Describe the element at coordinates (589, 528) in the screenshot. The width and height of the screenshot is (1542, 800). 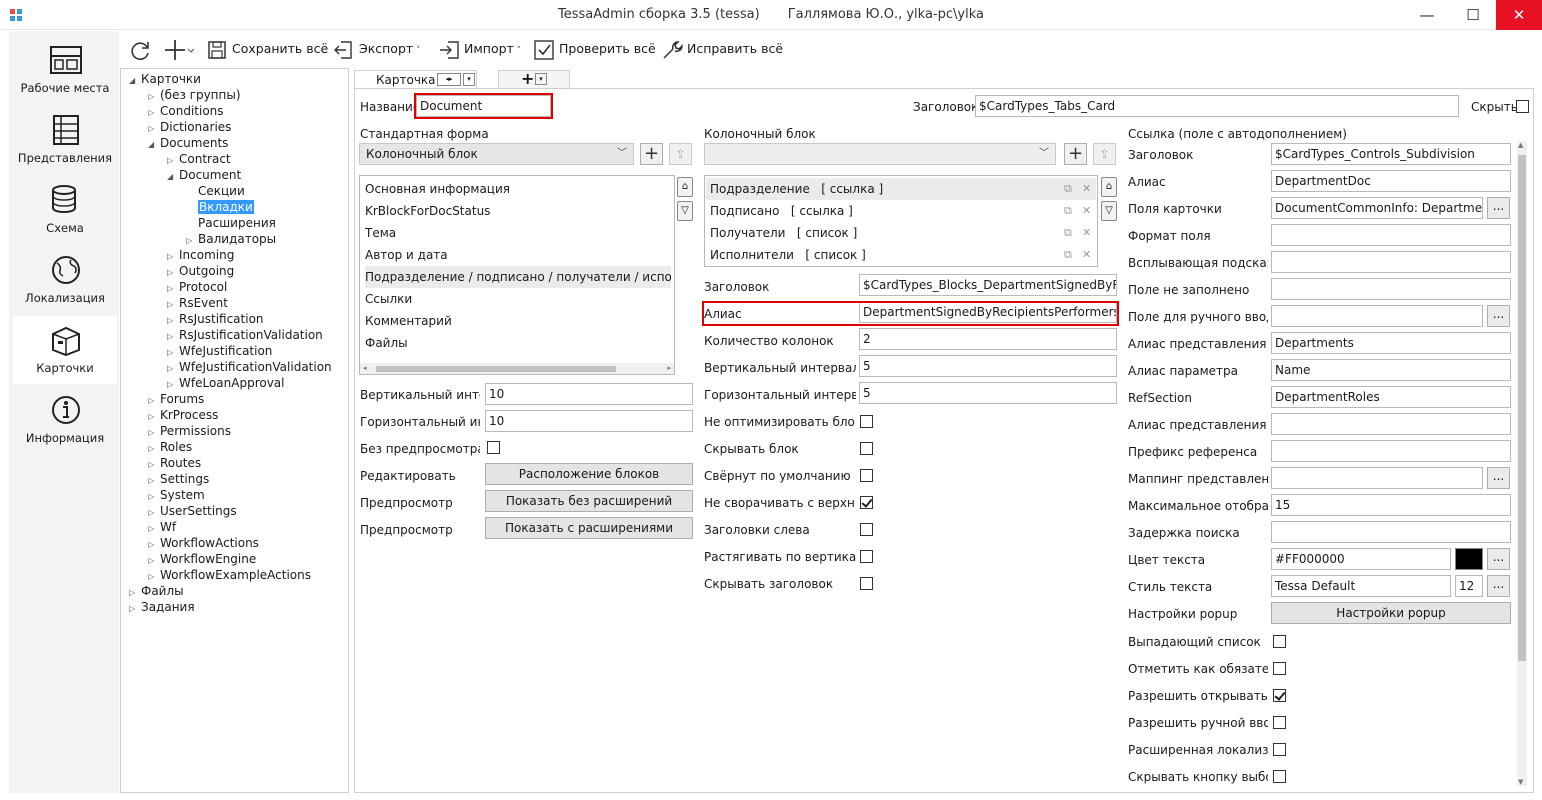
I see `preview-with-extensions-button: Показать с расширениями` at that location.